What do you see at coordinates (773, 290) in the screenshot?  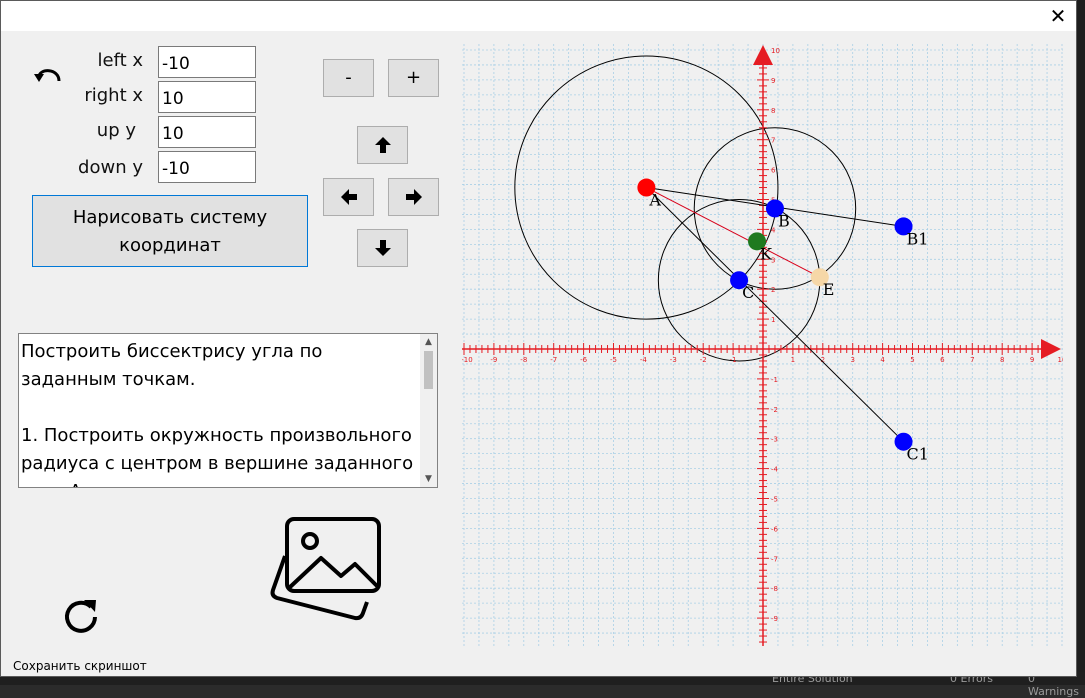 I see `y-tick-label: 2` at bounding box center [773, 290].